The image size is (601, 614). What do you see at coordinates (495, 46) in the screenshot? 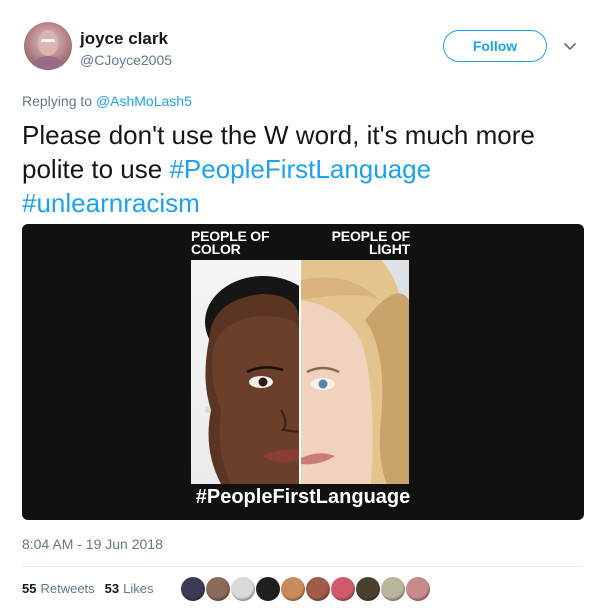
I see `follow-button: Follow` at bounding box center [495, 46].